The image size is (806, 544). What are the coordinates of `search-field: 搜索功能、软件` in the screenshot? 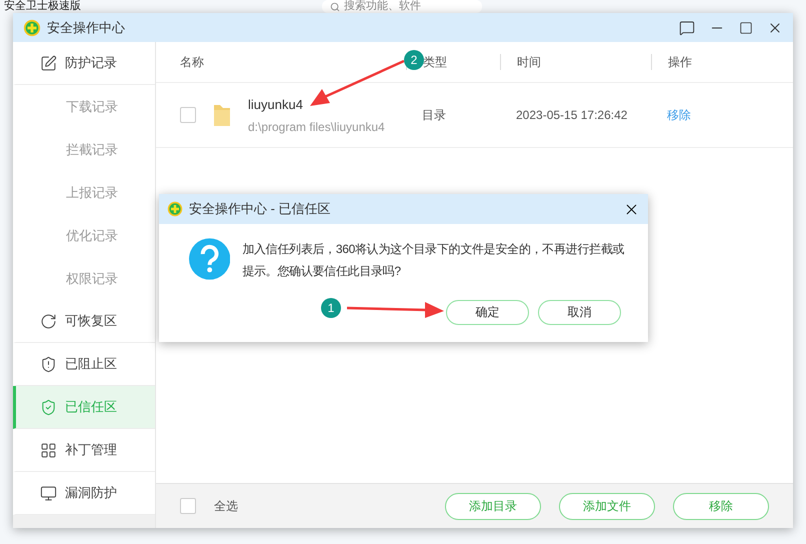 It's located at (402, 6).